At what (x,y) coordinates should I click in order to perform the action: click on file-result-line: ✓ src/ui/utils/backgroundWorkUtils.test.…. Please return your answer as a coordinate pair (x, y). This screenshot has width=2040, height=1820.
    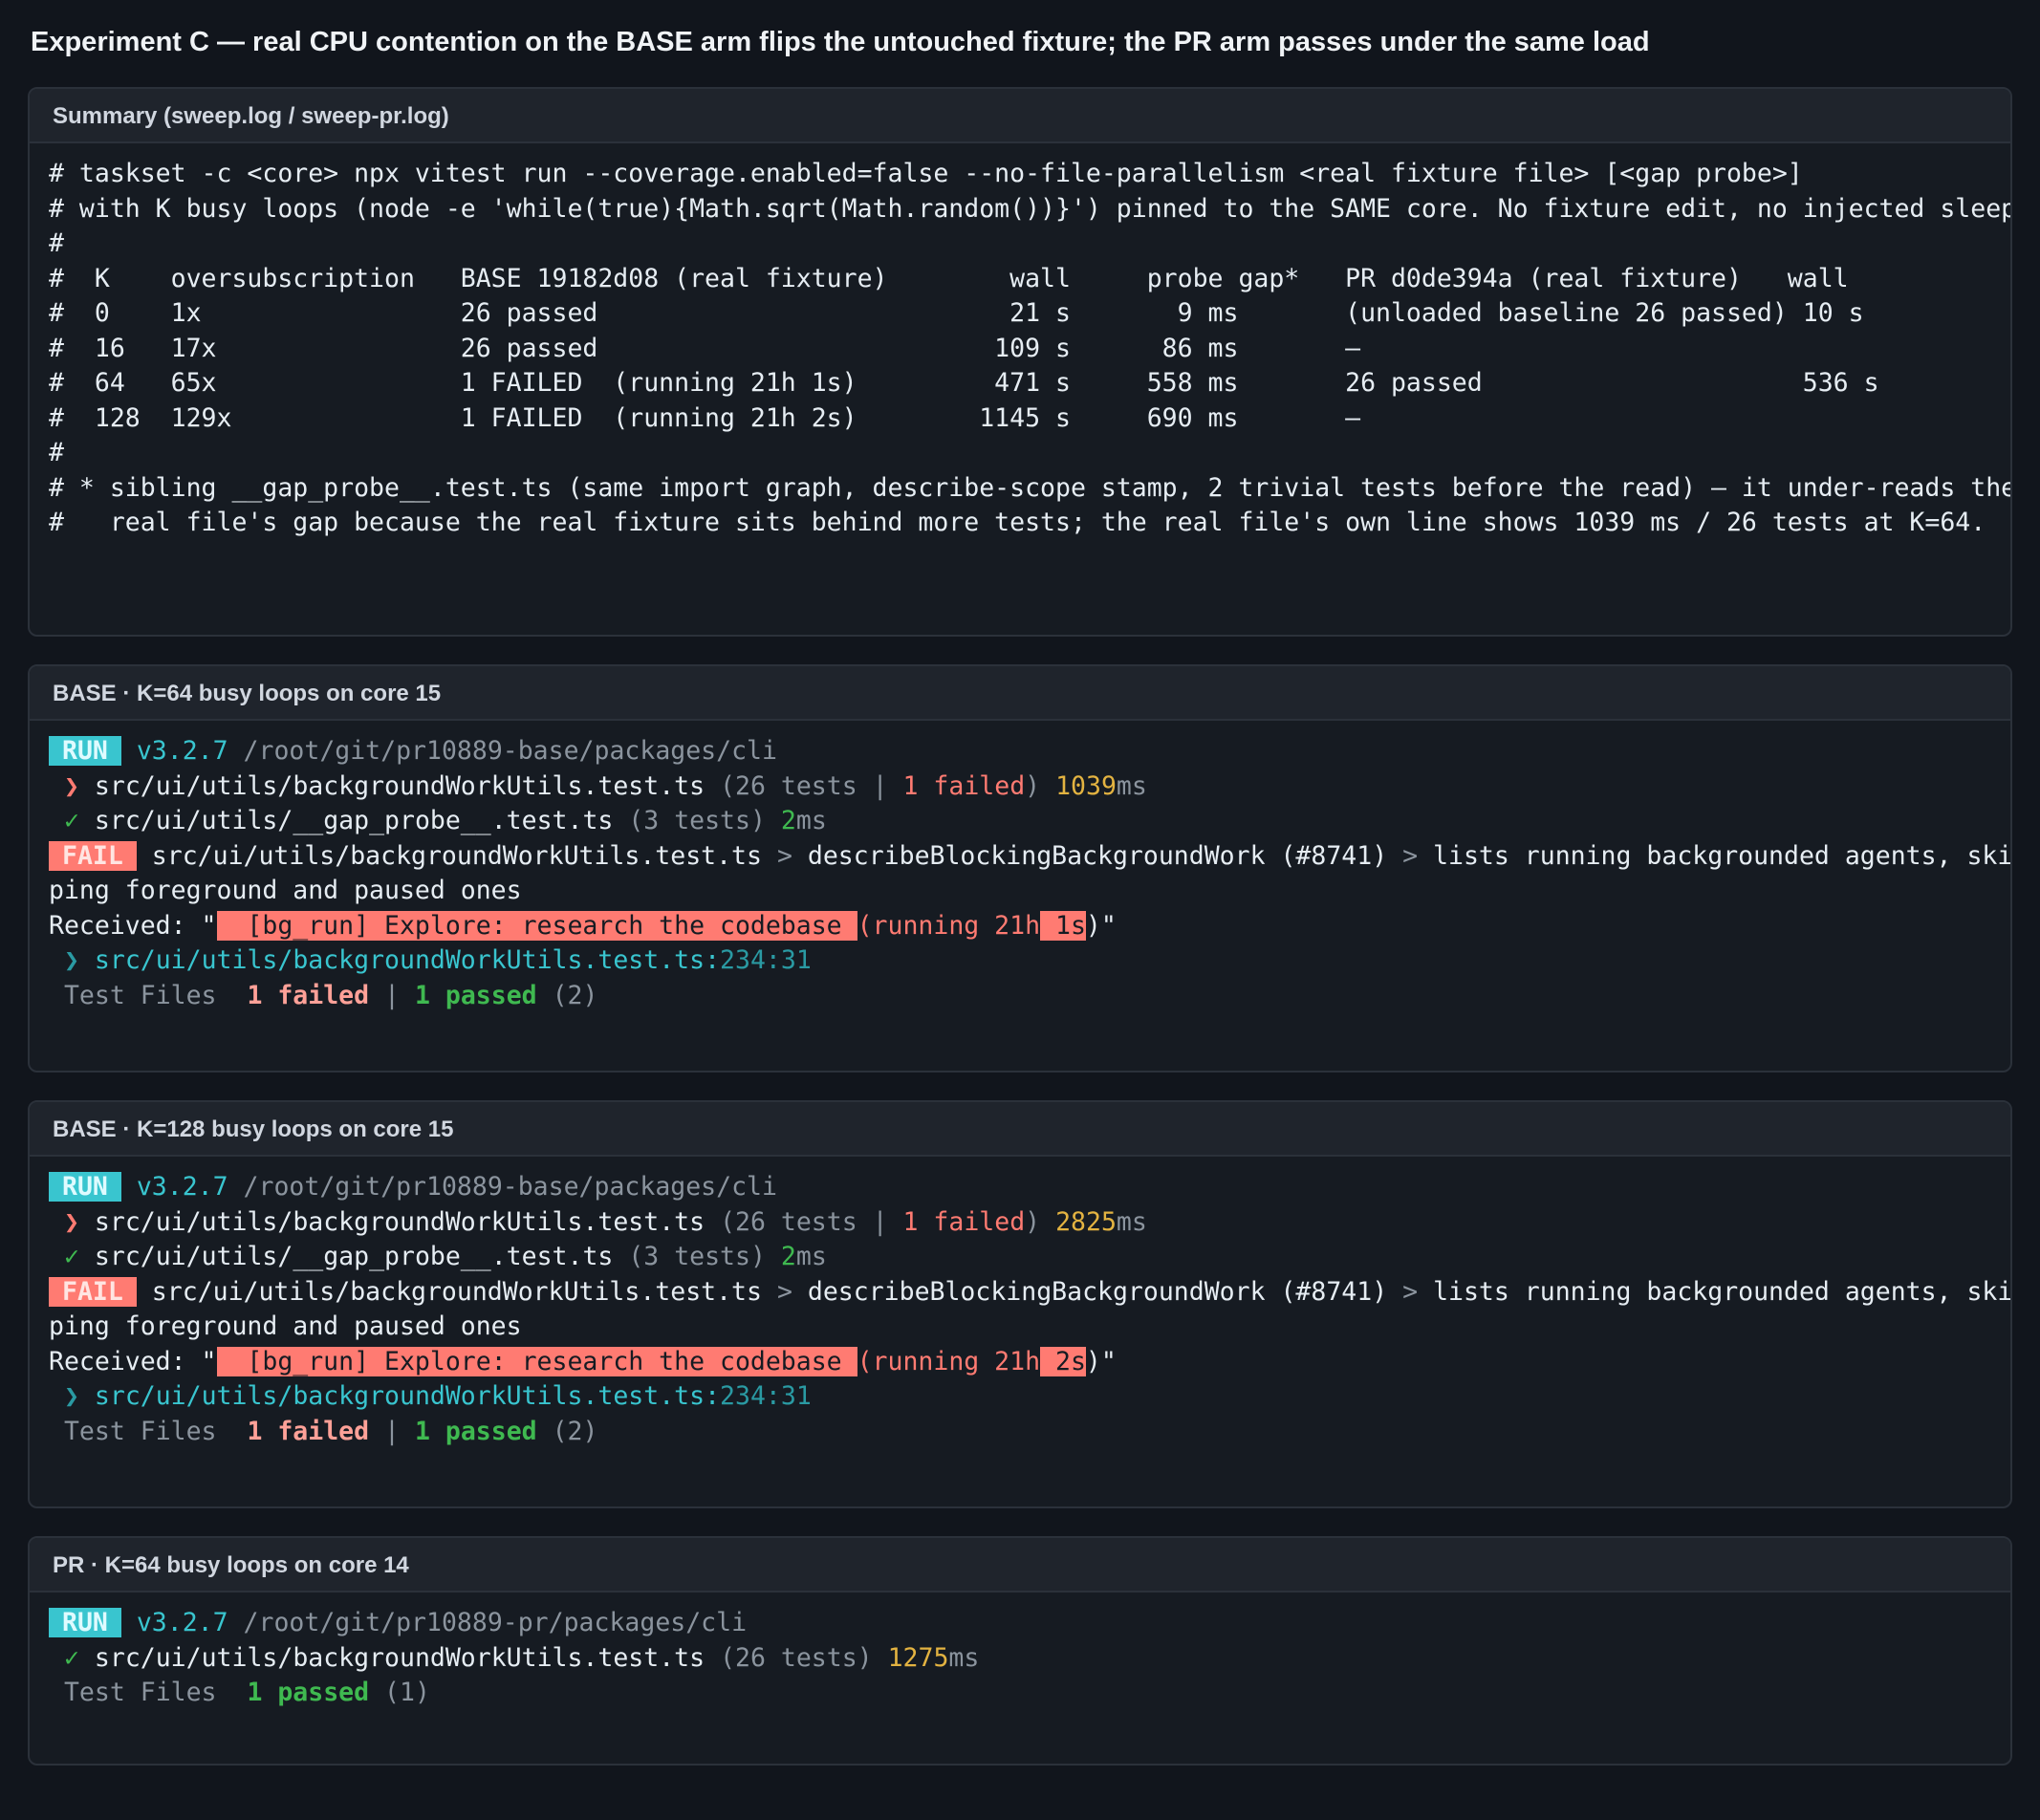
    Looking at the image, I should click on (1030, 1659).